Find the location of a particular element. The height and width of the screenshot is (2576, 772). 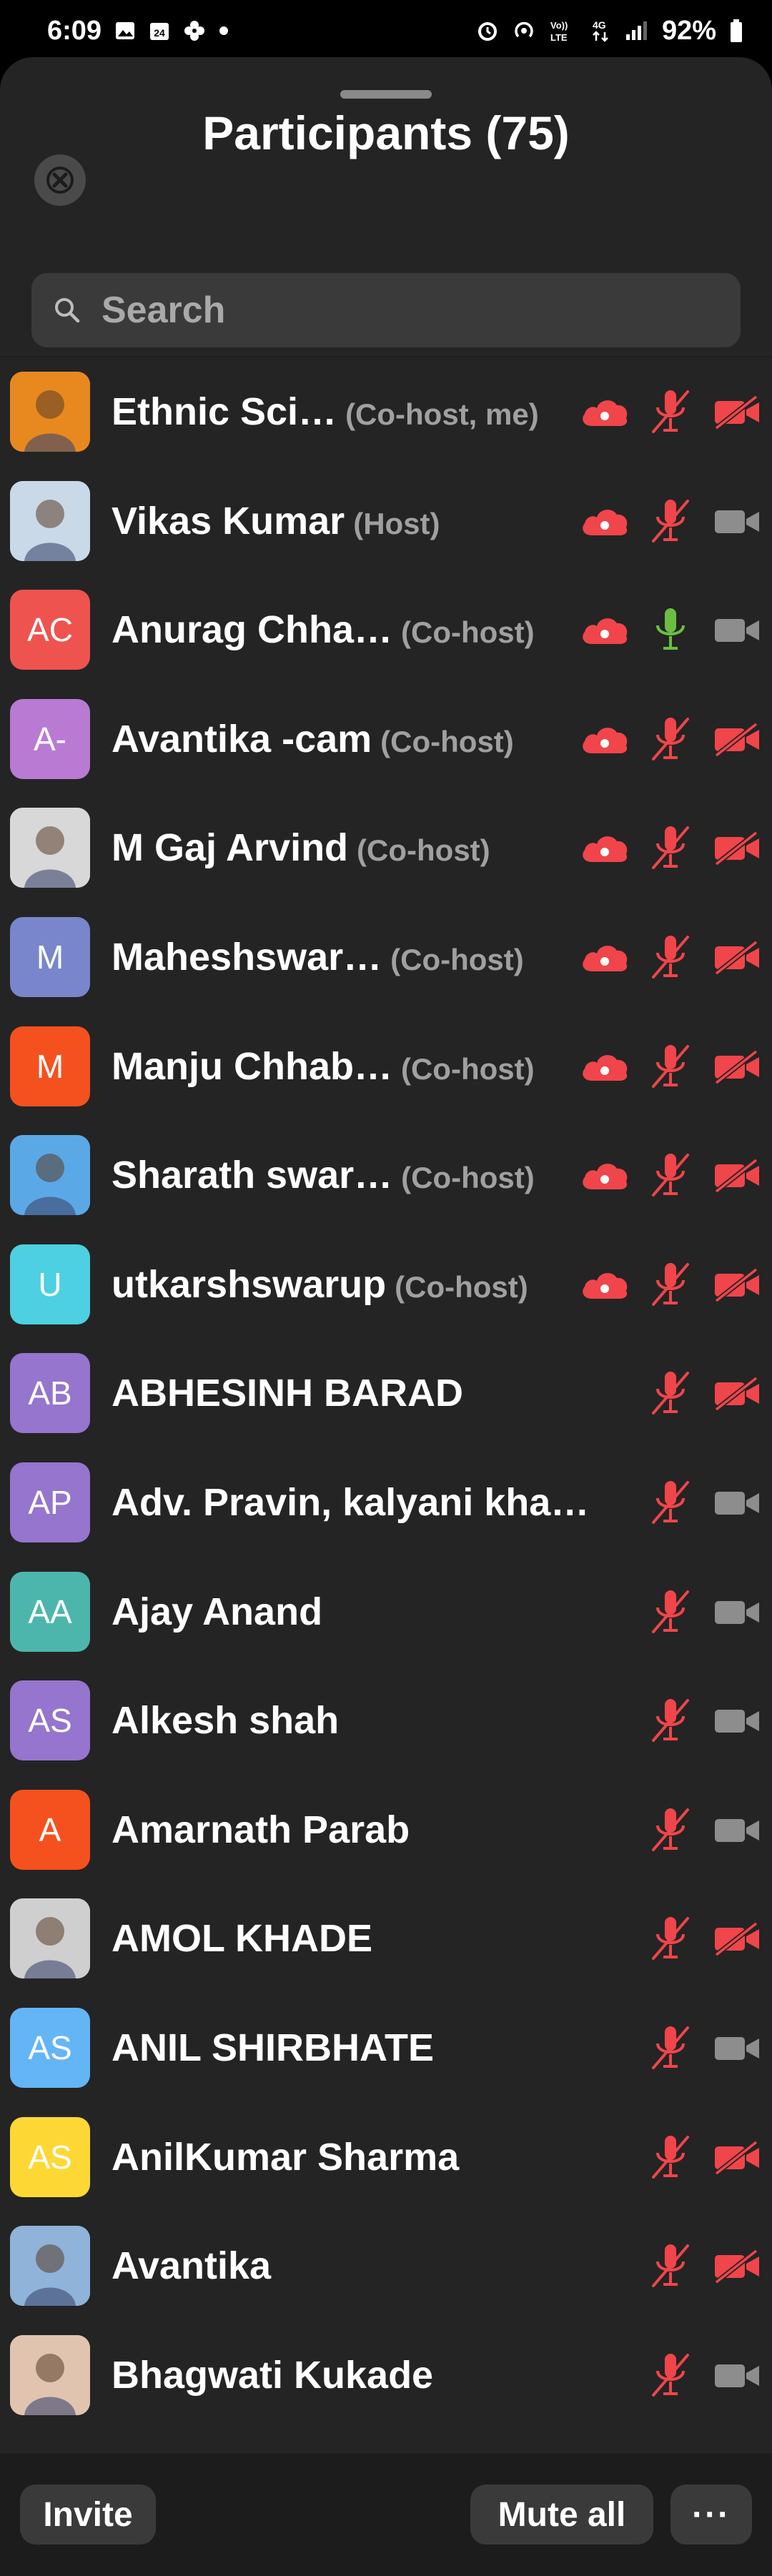

participant-name: Ajay Anand is located at coordinates (218, 1611).